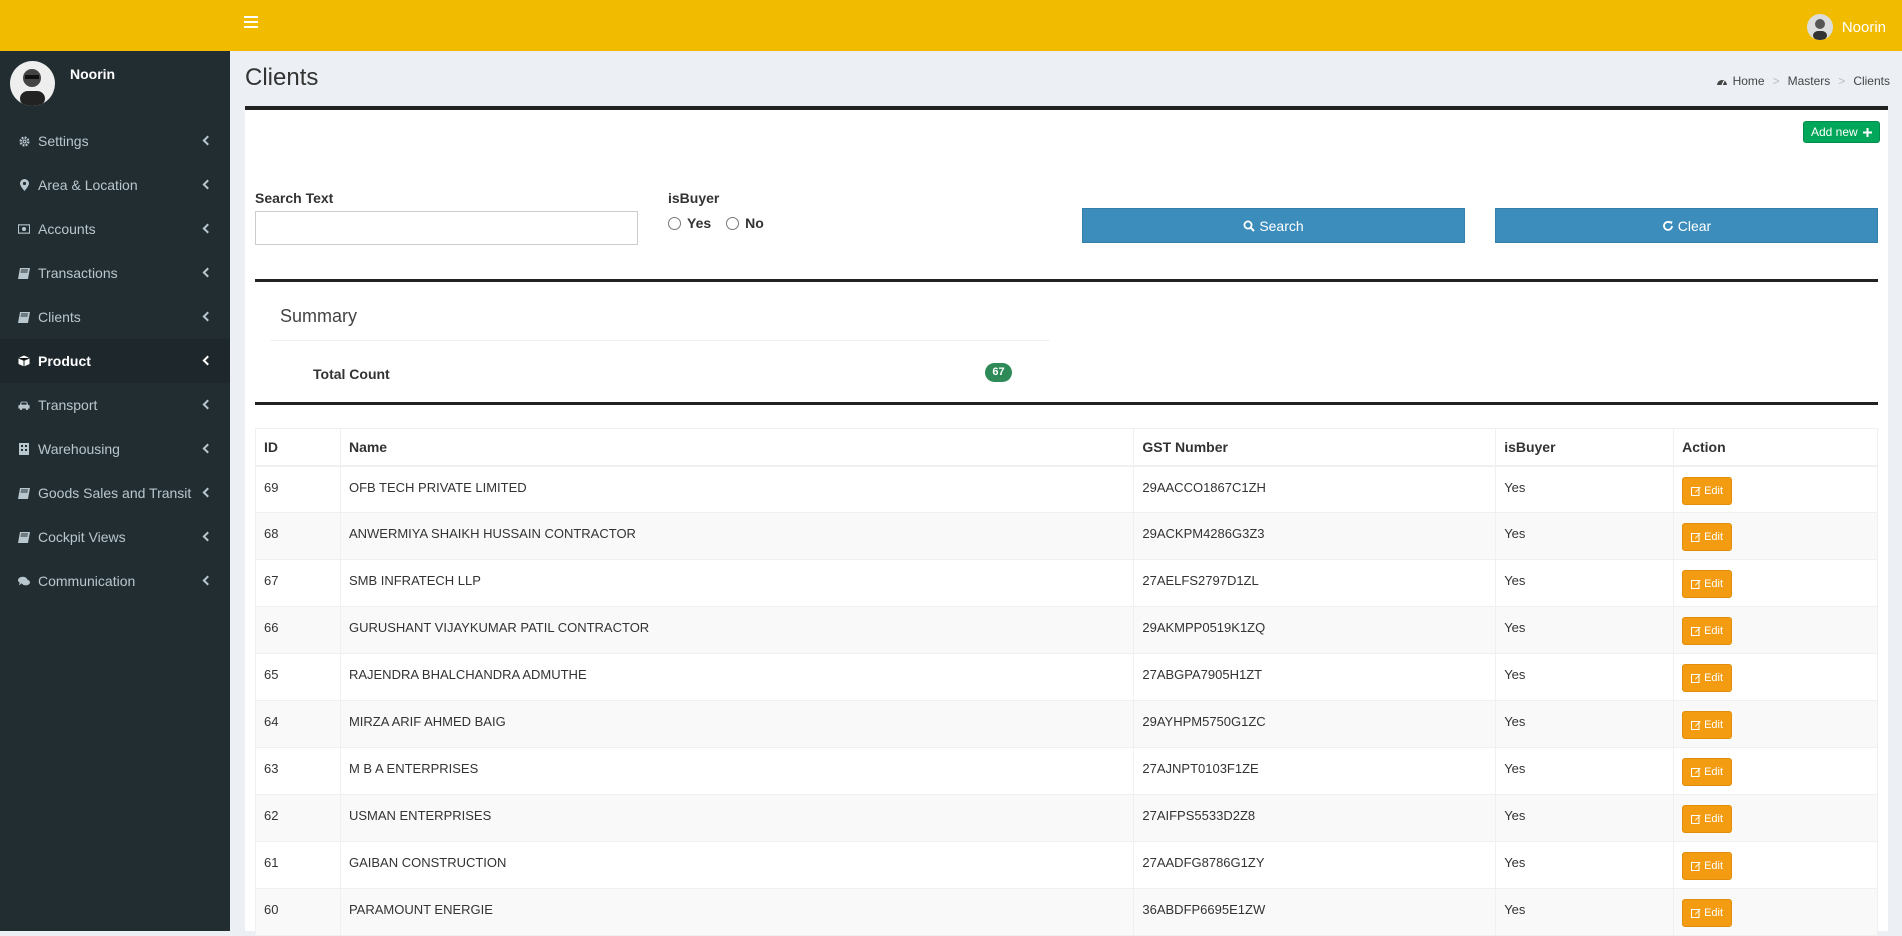  Describe the element at coordinates (115, 229) in the screenshot. I see `sidebar-item-accounts: Accounts` at that location.